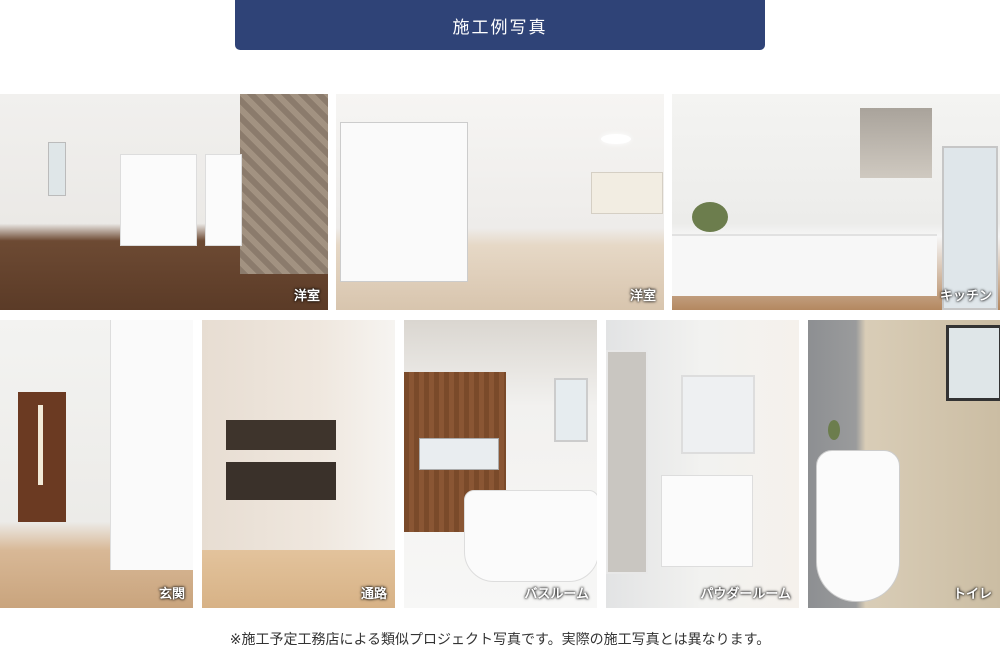 This screenshot has width=1000, height=649. I want to click on photo-caption: 通路, so click(373, 594).